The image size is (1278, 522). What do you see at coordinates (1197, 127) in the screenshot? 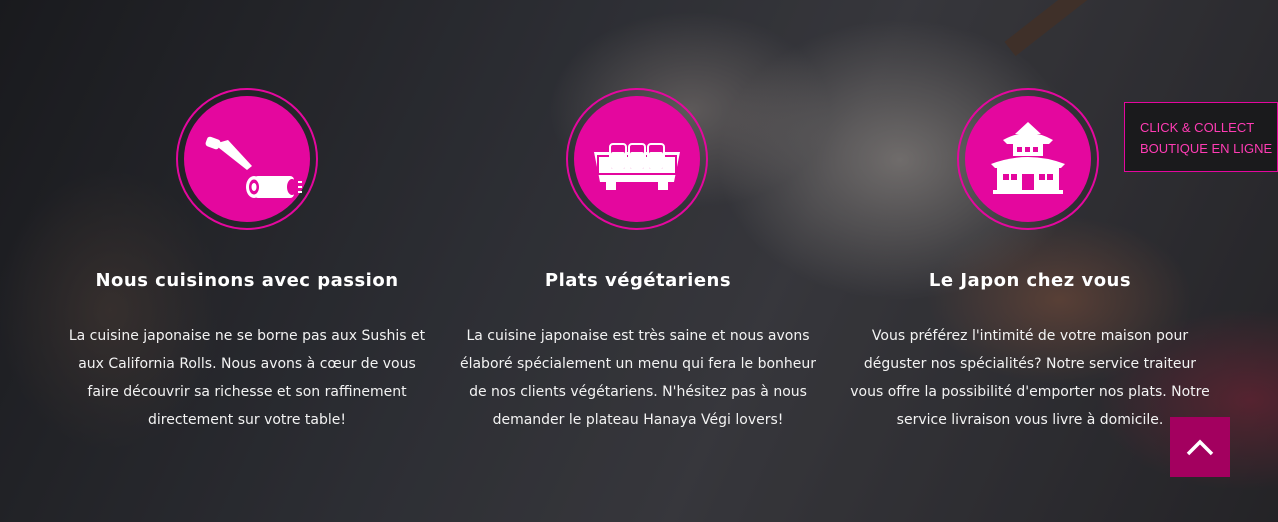
I see `click-collect-label: CLICK & COLLECT` at bounding box center [1197, 127].